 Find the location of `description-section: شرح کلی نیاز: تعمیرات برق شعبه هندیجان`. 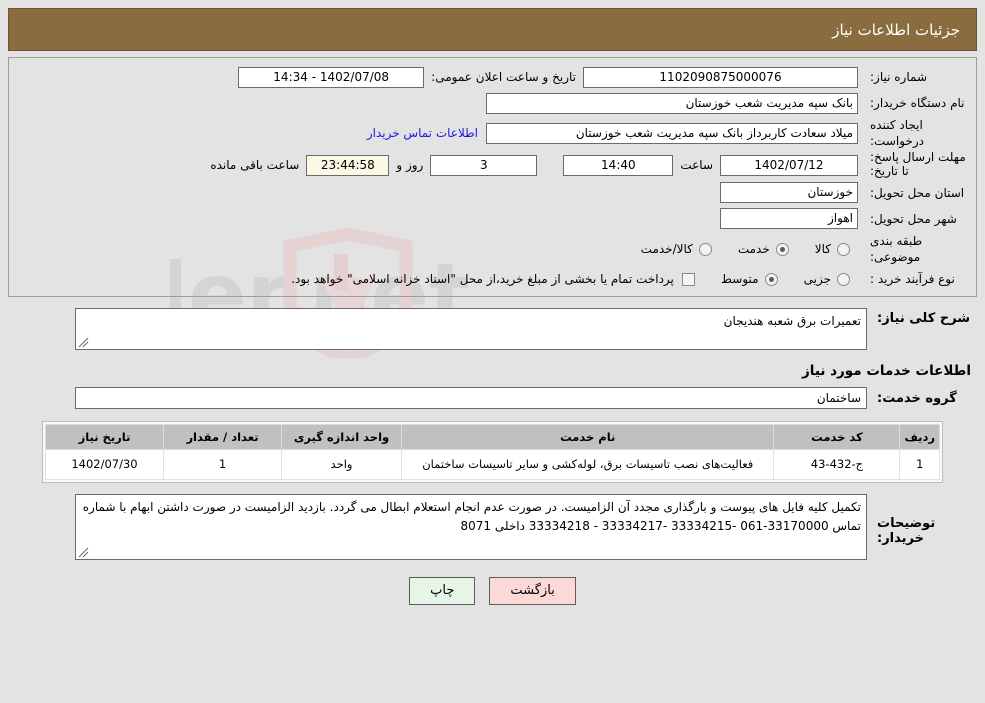

description-section: شرح کلی نیاز: تعمیرات برق شعبه هندیجان is located at coordinates (492, 325).